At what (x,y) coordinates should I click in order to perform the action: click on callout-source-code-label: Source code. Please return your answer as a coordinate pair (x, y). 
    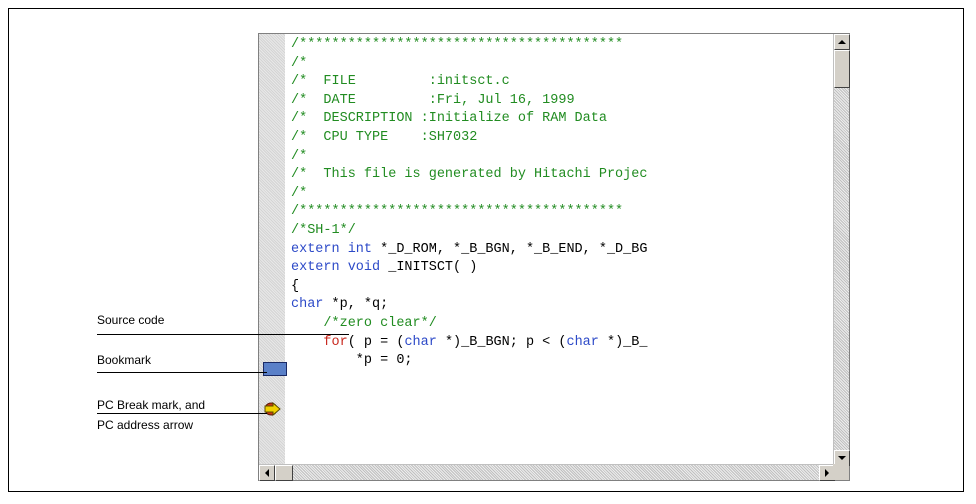
    Looking at the image, I should click on (131, 320).